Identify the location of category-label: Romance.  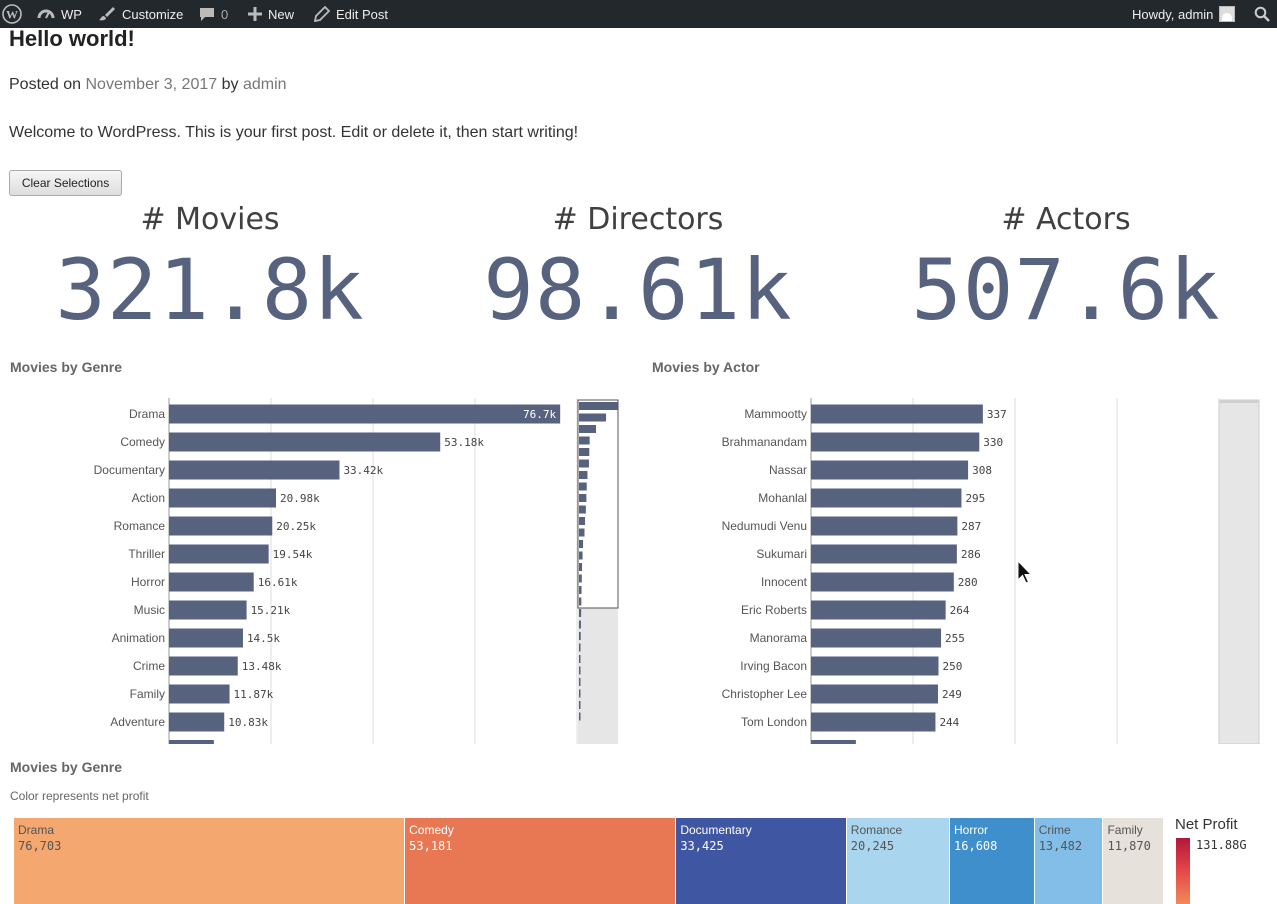
(140, 526).